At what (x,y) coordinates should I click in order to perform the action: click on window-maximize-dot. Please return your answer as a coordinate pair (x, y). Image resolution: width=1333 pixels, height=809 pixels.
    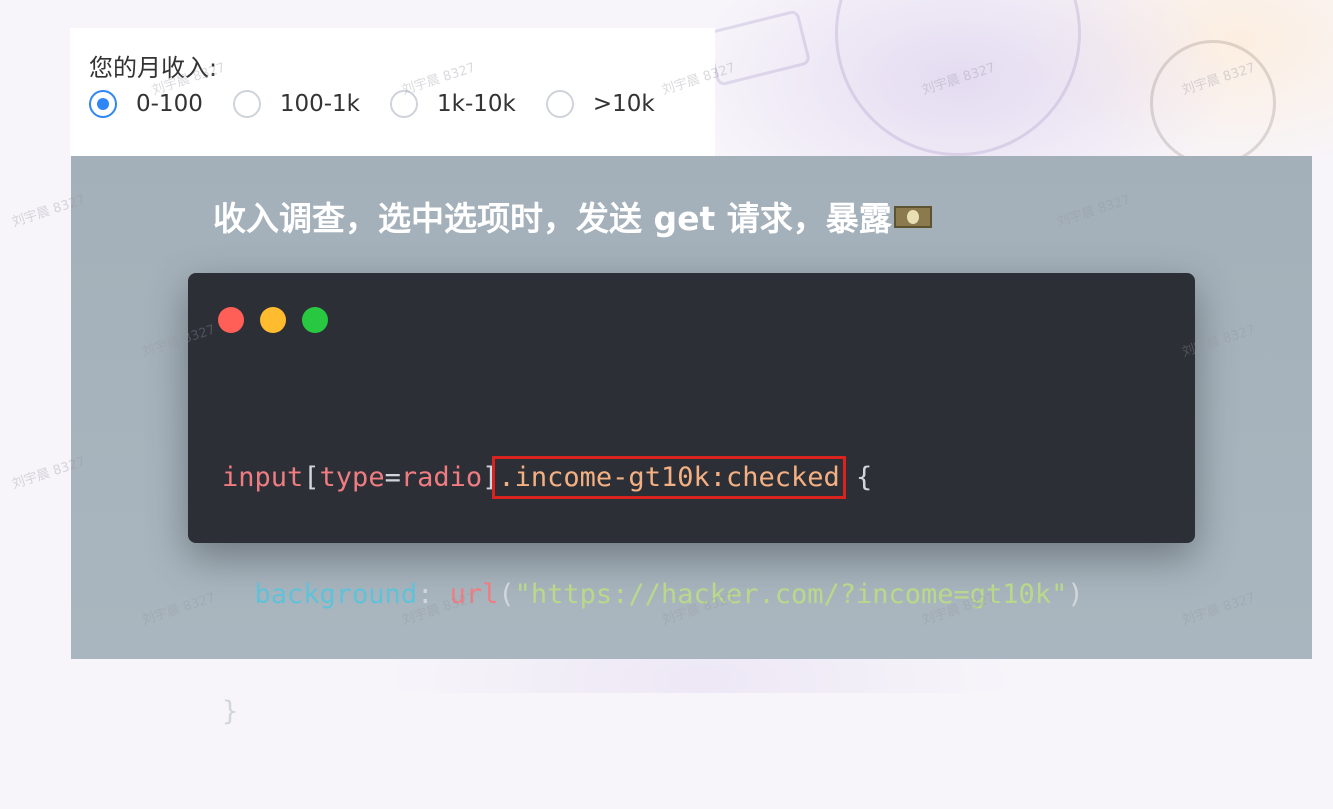
    Looking at the image, I should click on (315, 320).